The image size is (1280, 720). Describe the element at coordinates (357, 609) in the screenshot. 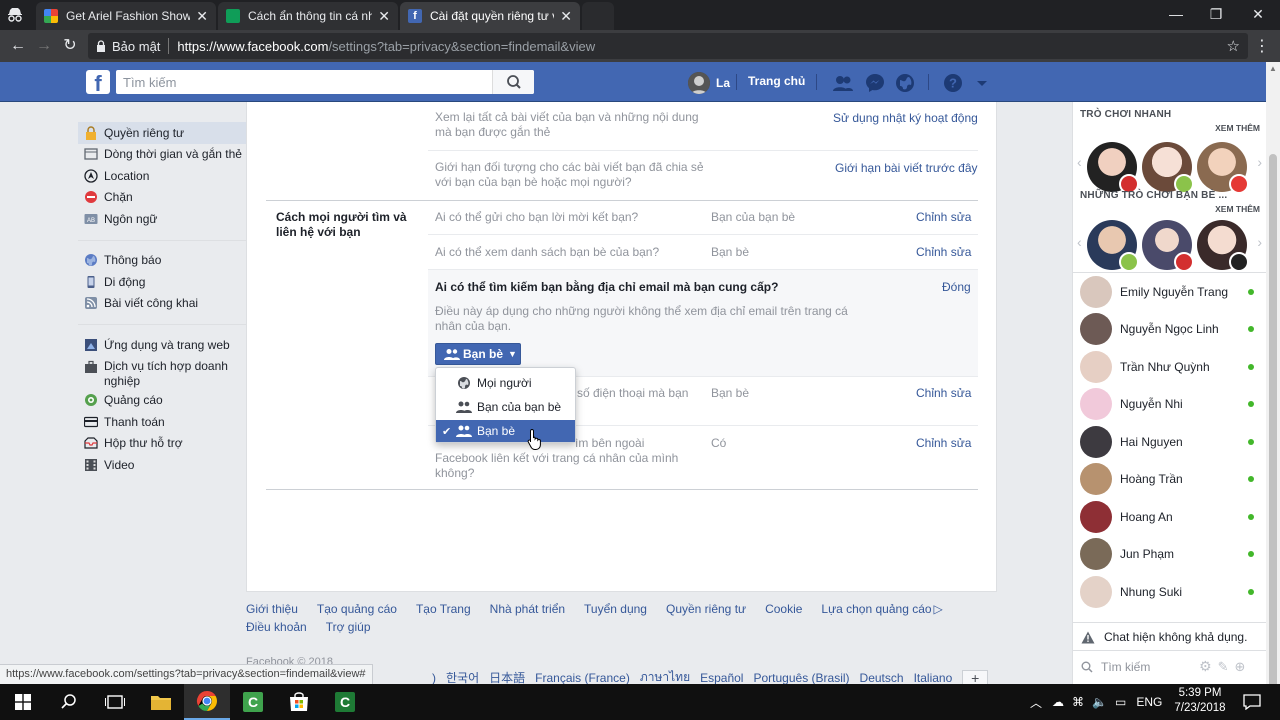

I see `footer-link-create-ad: Tạo quảng cáo` at that location.